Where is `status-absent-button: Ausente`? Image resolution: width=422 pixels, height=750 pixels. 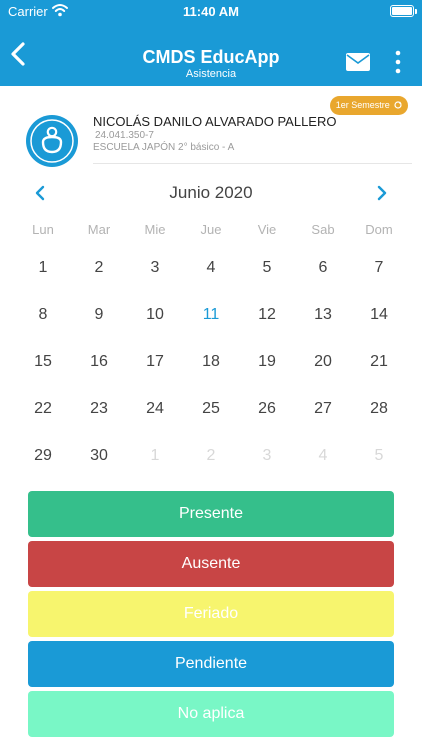
status-absent-button: Ausente is located at coordinates (211, 564).